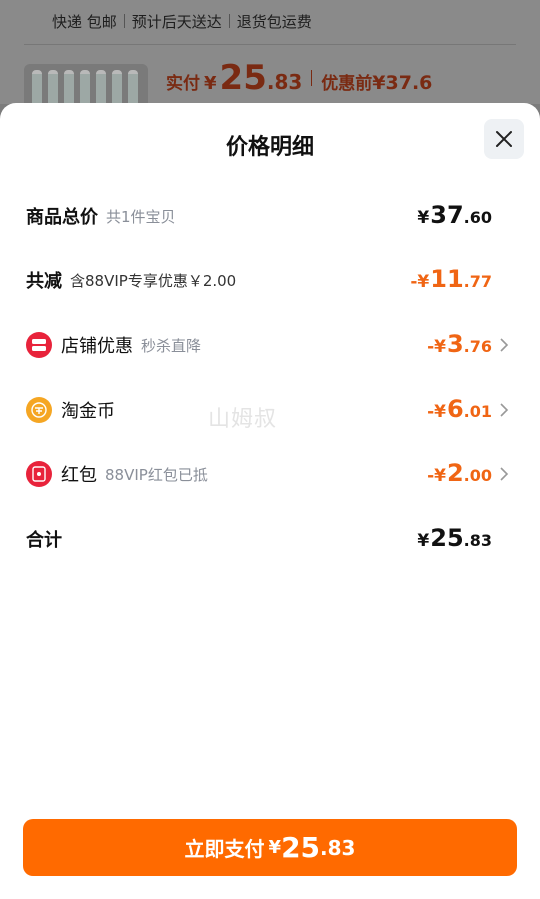 Image resolution: width=540 pixels, height=899 pixels. I want to click on pay-now-button: 立即支付 ¥ 25 .83, so click(270, 847).